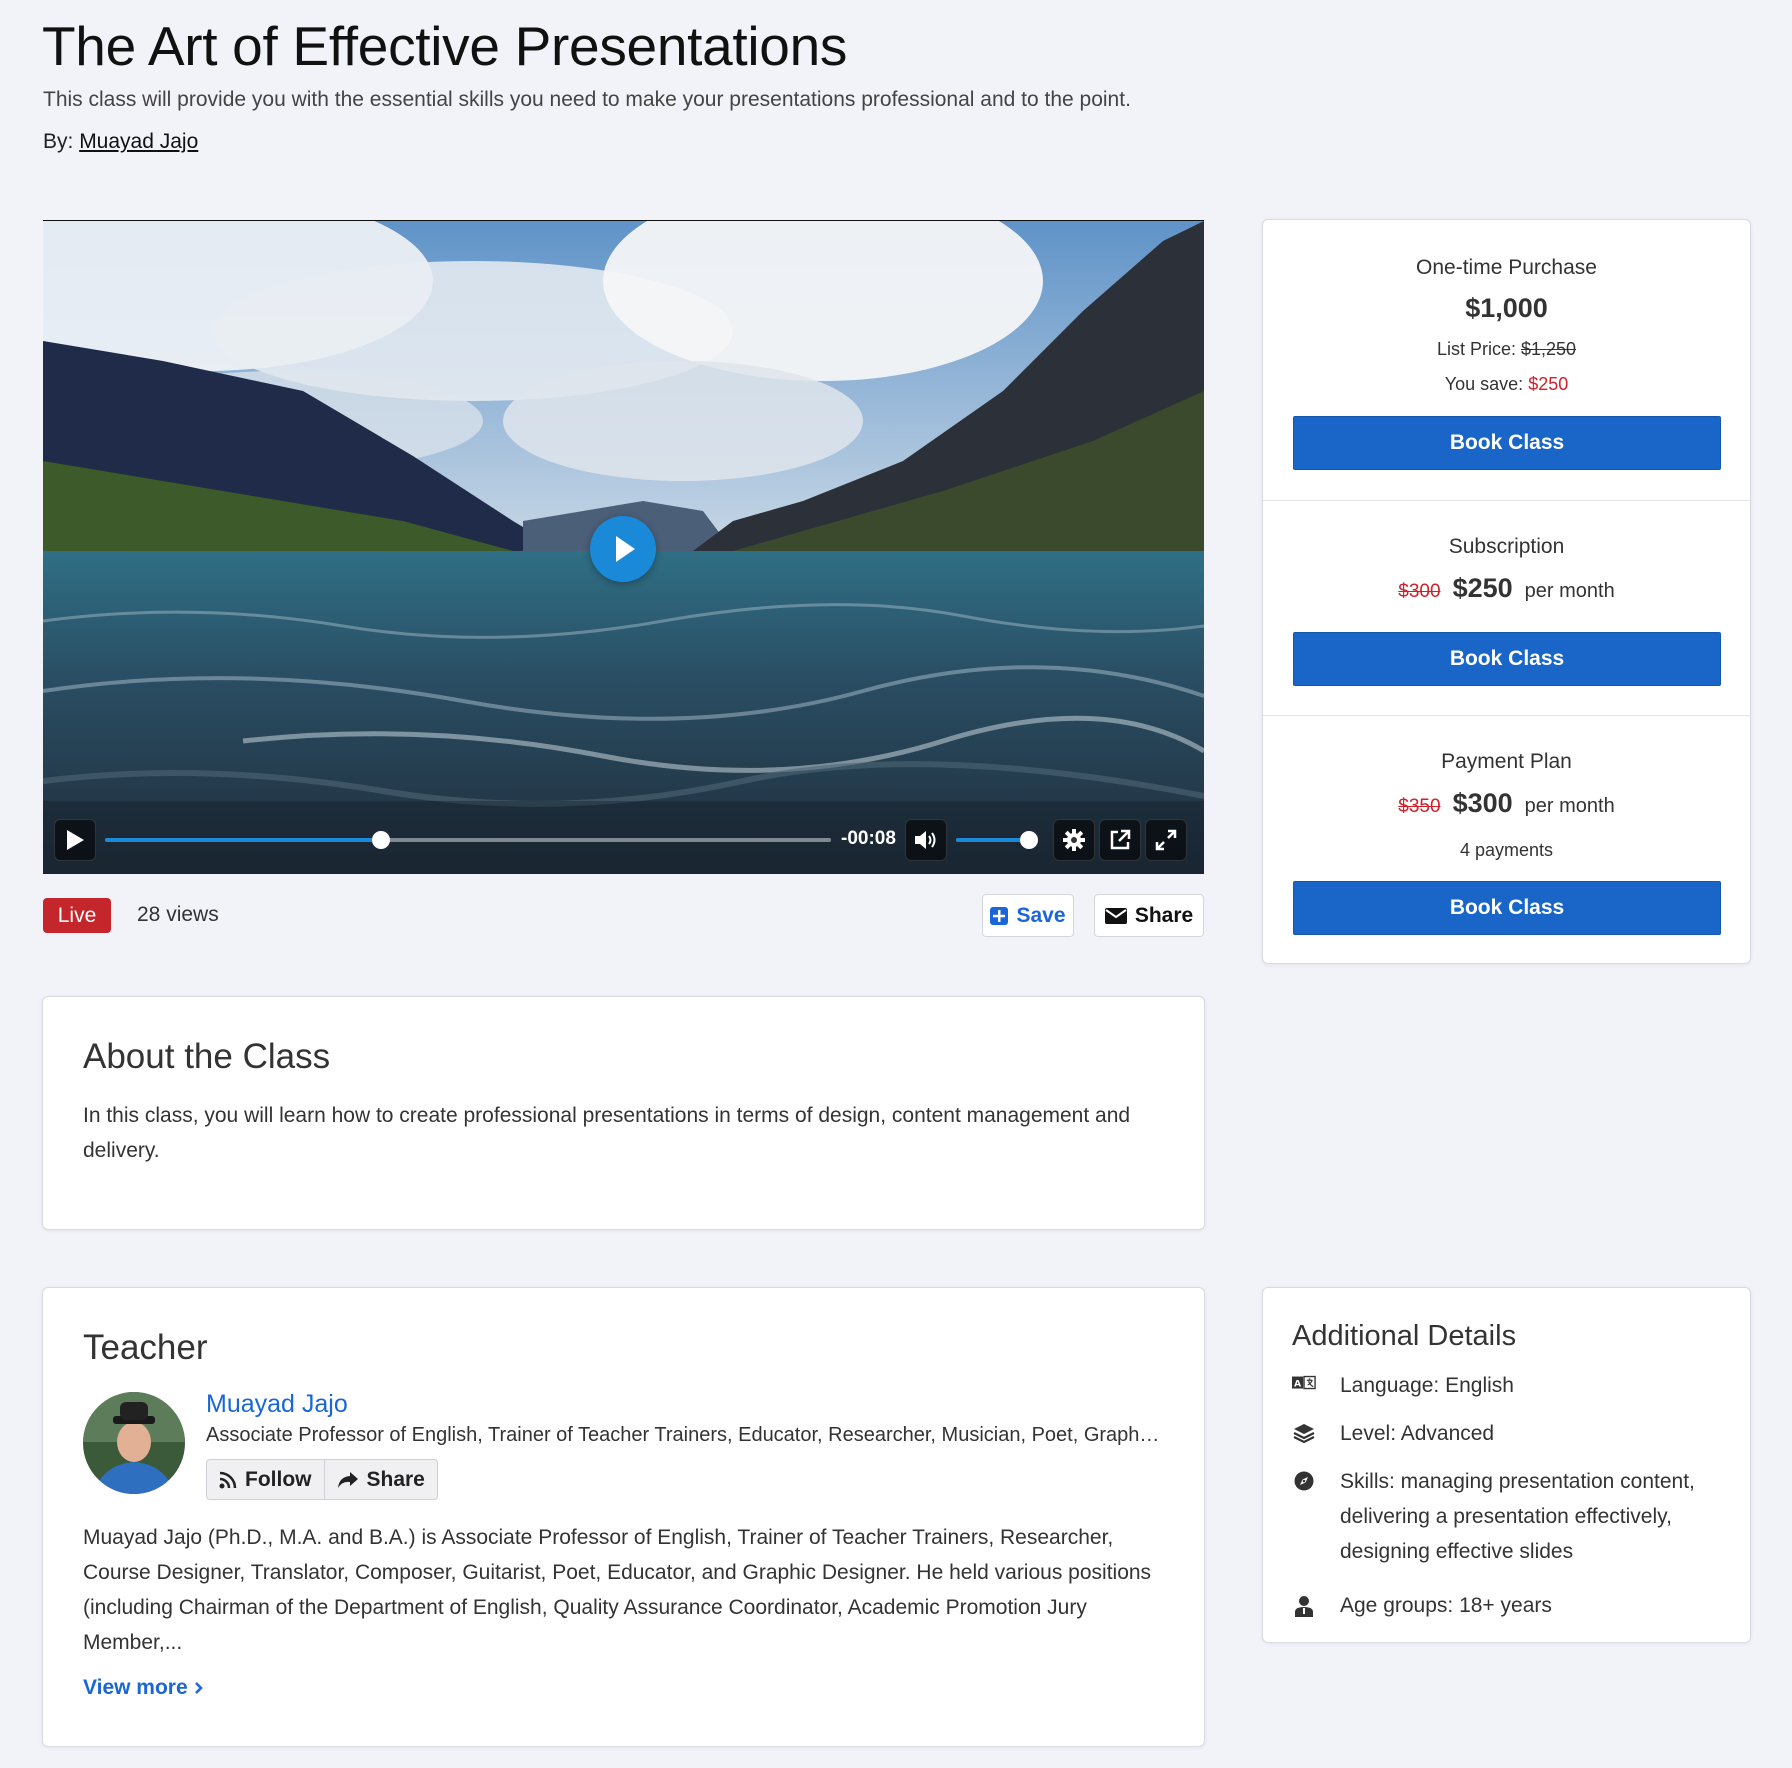 This screenshot has width=1792, height=1768. Describe the element at coordinates (1548, 349) in the screenshot. I see `list-price-value: $1,250` at that location.